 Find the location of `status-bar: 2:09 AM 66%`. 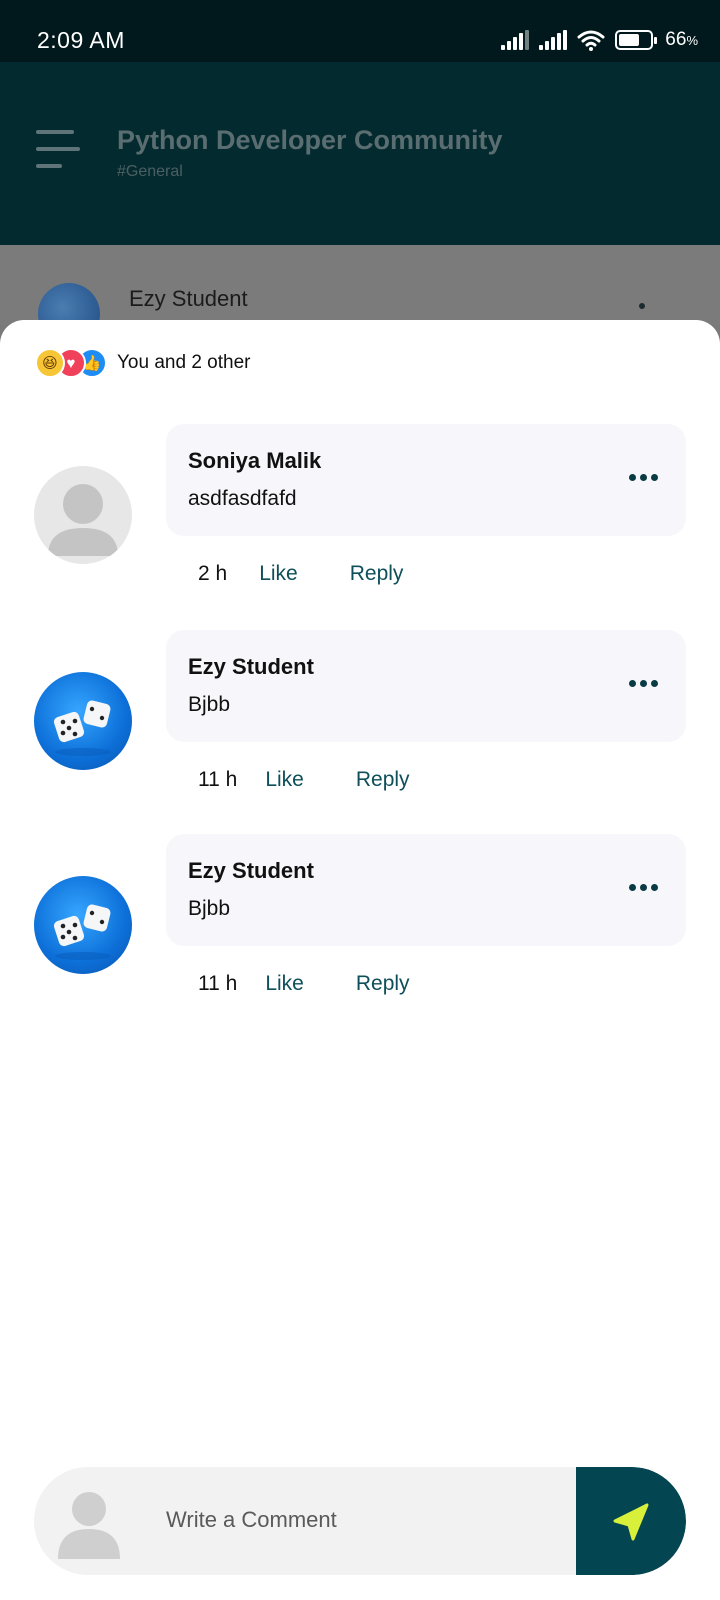

status-bar: 2:09 AM 66% is located at coordinates (360, 31).